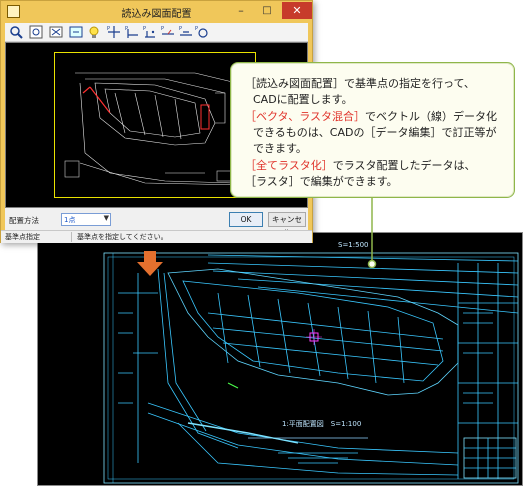 The image size is (523, 486). I want to click on pan-icon, so click(76, 32).